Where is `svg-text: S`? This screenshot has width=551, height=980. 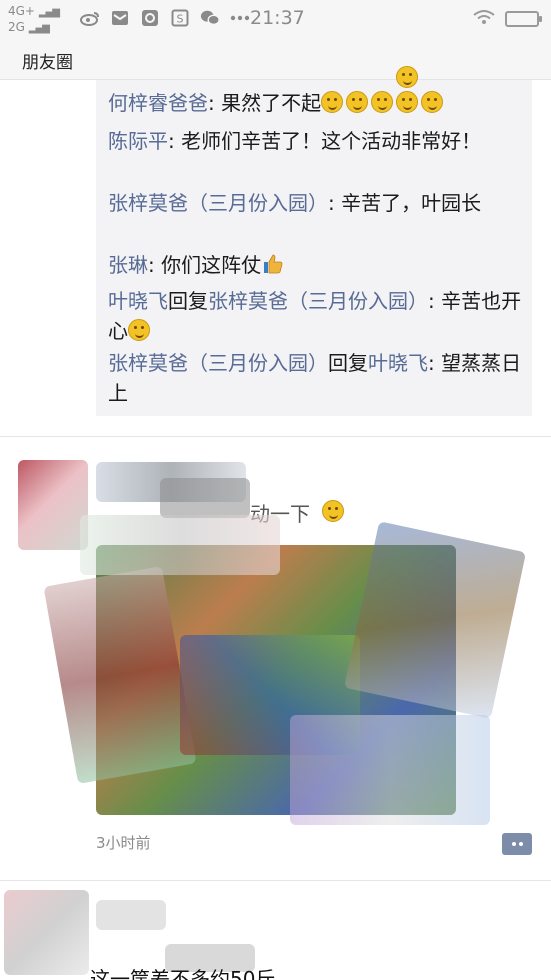
svg-text: S is located at coordinates (180, 19).